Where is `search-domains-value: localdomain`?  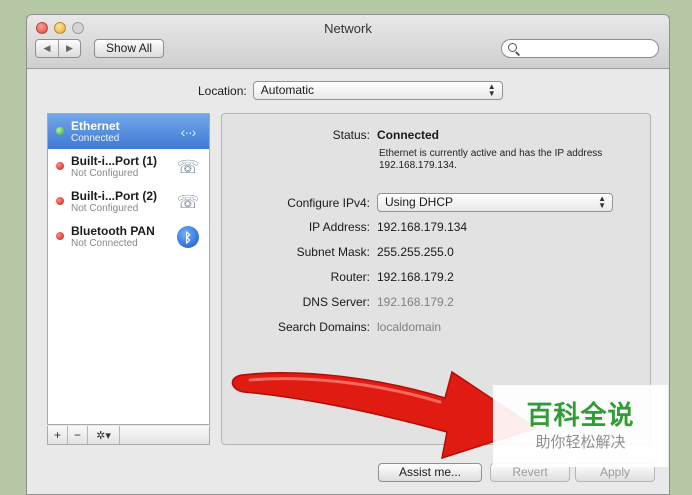 search-domains-value: localdomain is located at coordinates (409, 327).